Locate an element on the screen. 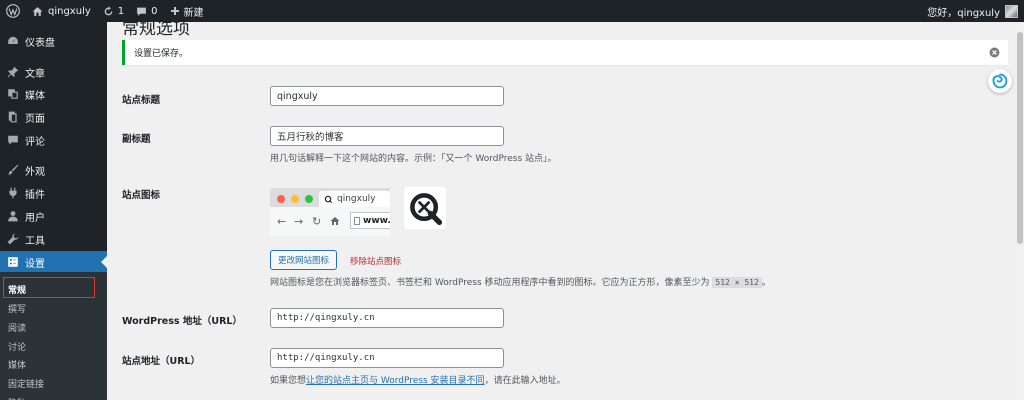  media-icon is located at coordinates (13, 94).